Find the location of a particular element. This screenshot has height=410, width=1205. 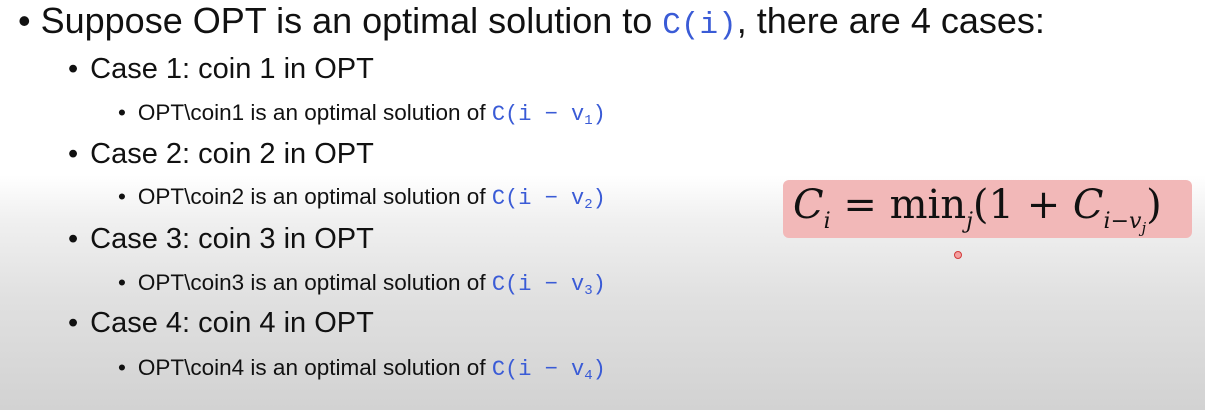

case-detail-code: C(i − v1) is located at coordinates (548, 115).